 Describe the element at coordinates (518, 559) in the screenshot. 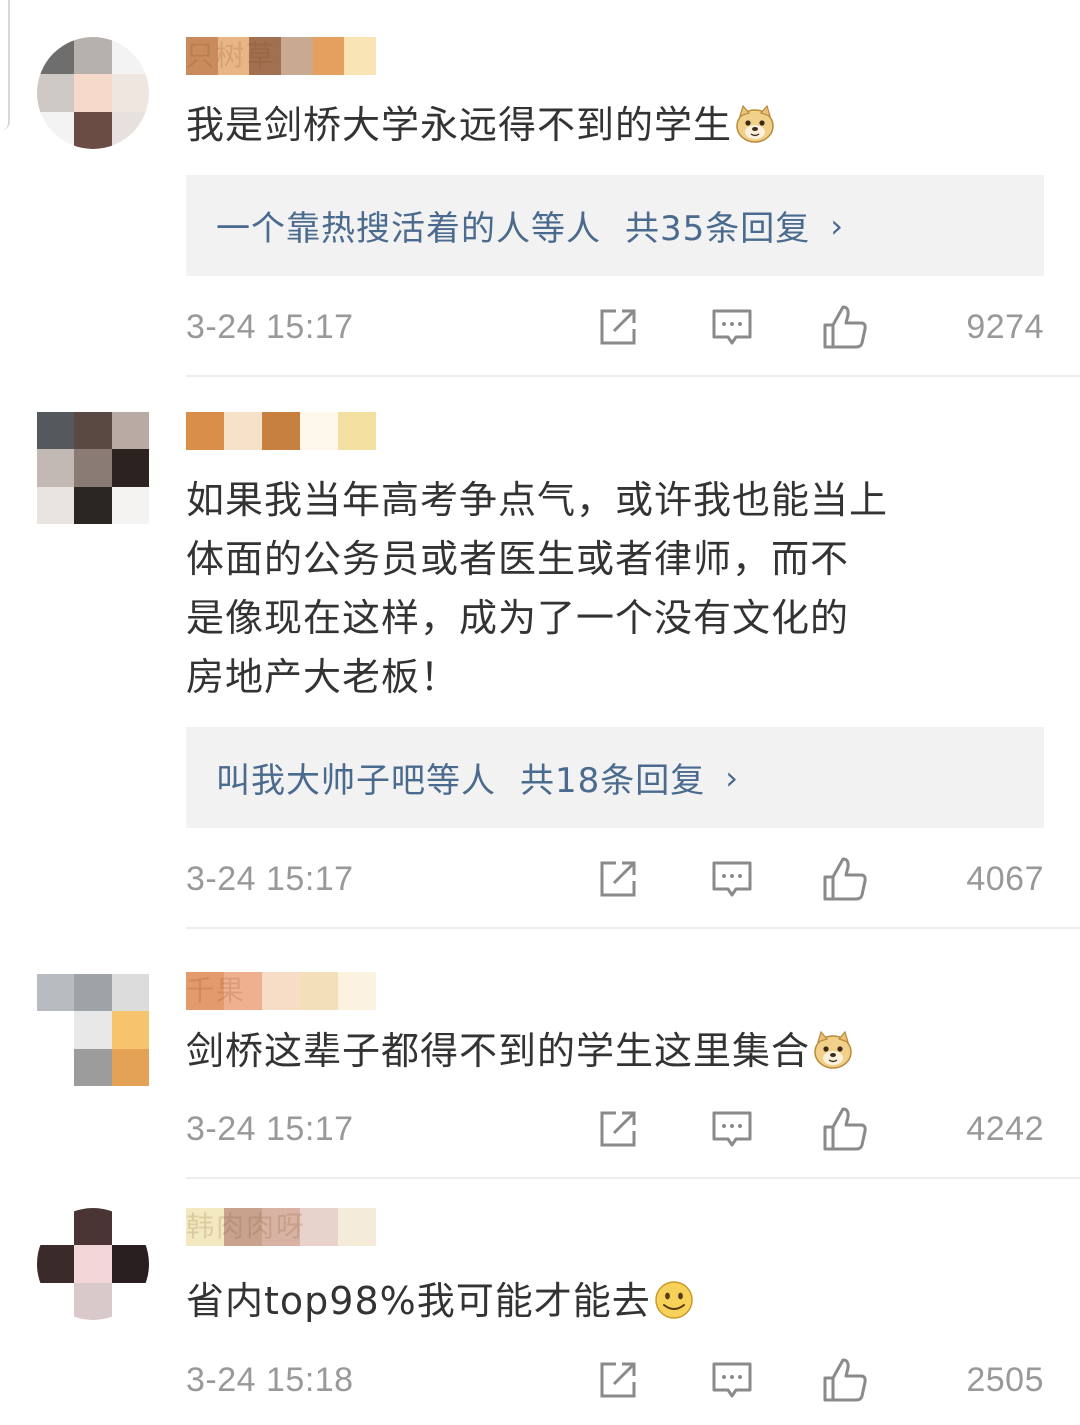

I see `comment-text-line: 体面的公务员或者医生或者律师，而不` at that location.